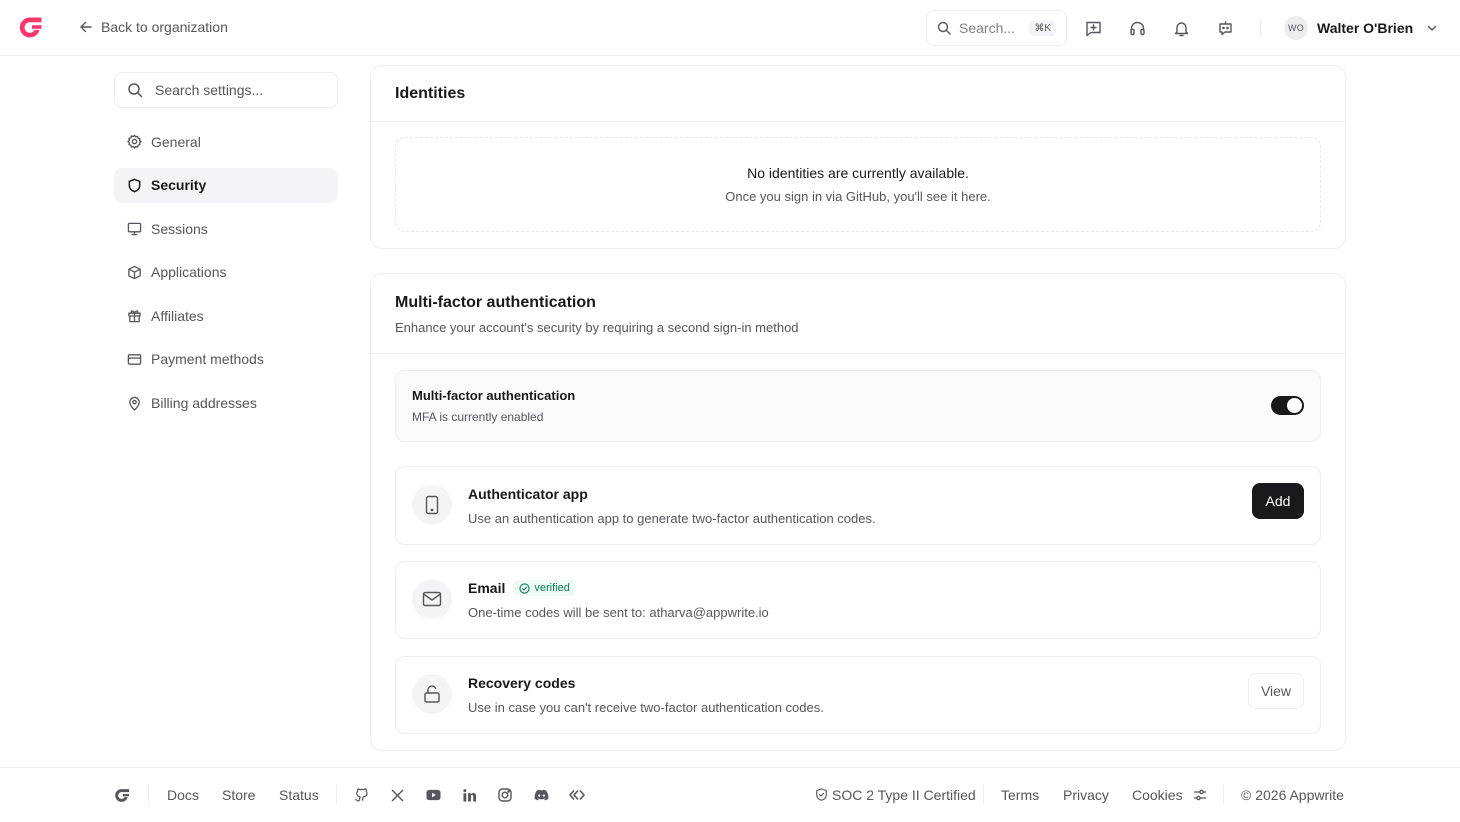 The image size is (1460, 822). I want to click on footer-link-store: Store, so click(238, 795).